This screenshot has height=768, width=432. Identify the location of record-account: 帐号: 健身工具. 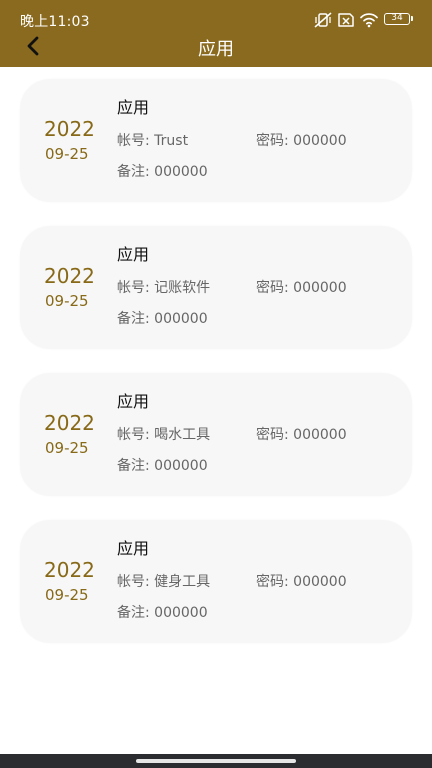
(164, 582).